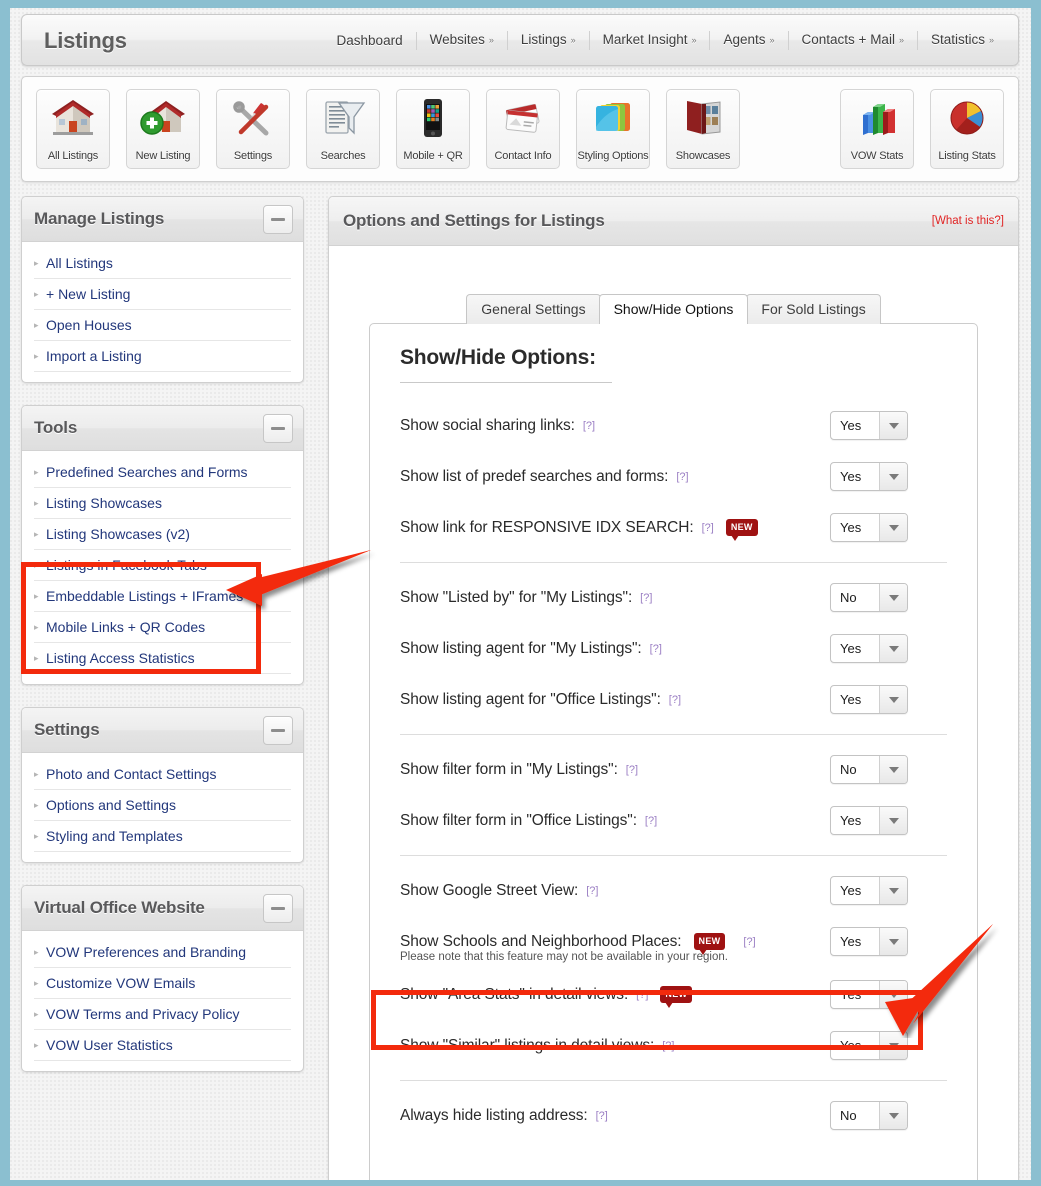  I want to click on sidebar-item-photo-and-contact-settings: ▸ Photo and Contact Settings, so click(162, 774).